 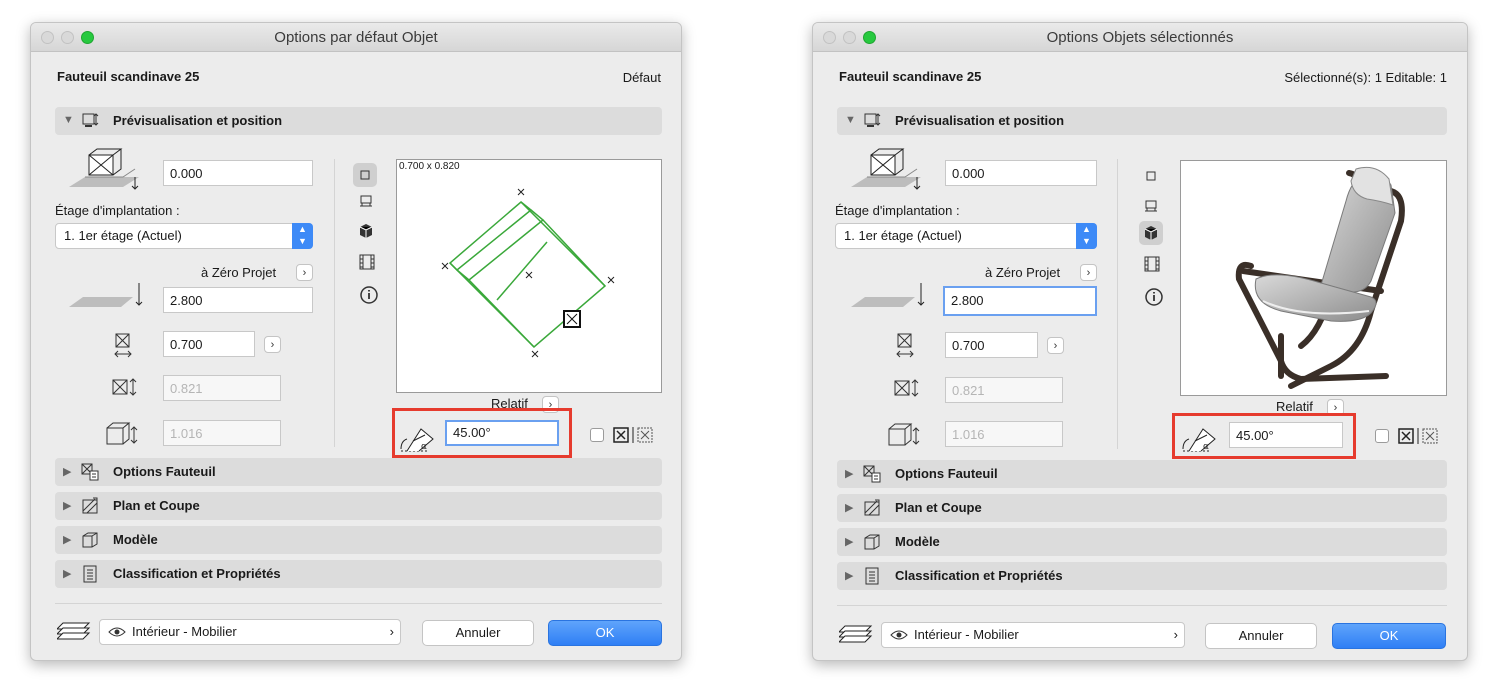 I want to click on layers-icon, so click(x=856, y=634).